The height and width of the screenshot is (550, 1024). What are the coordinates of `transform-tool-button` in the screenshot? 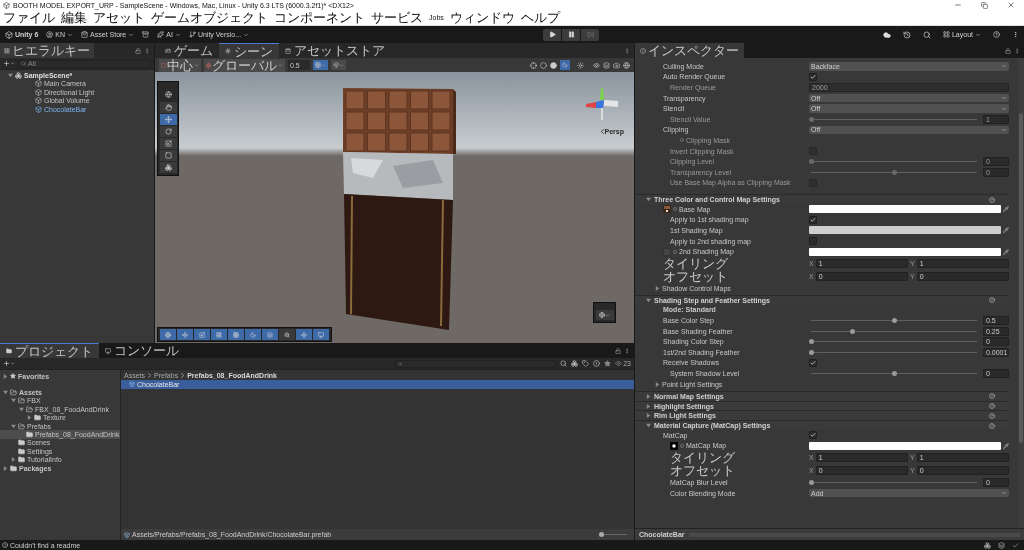 It's located at (168, 167).